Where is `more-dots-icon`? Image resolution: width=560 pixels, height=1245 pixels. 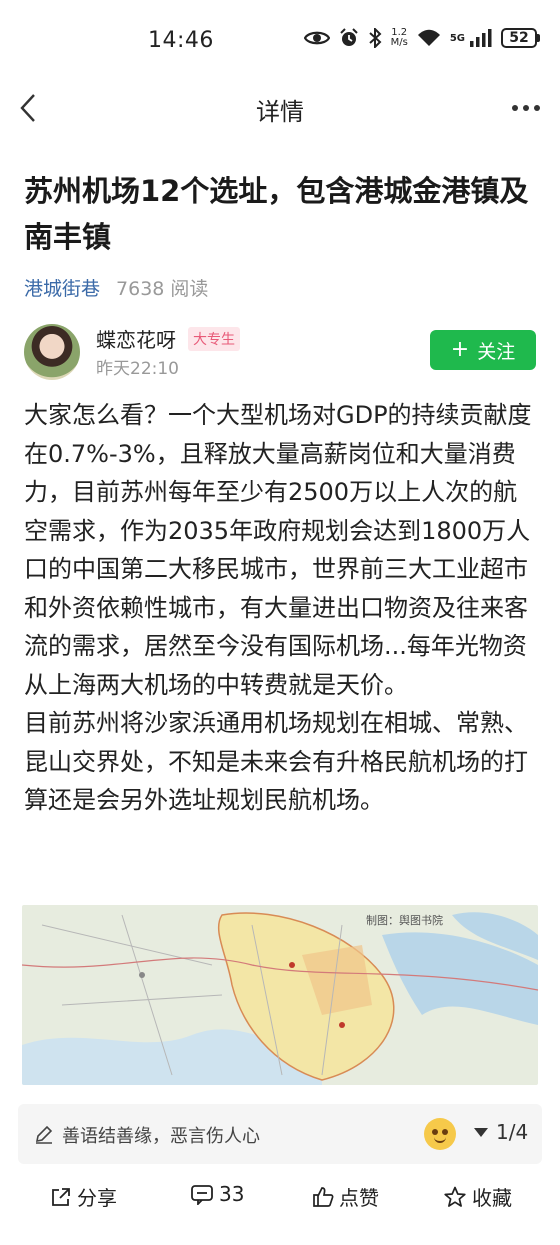 more-dots-icon is located at coordinates (526, 108).